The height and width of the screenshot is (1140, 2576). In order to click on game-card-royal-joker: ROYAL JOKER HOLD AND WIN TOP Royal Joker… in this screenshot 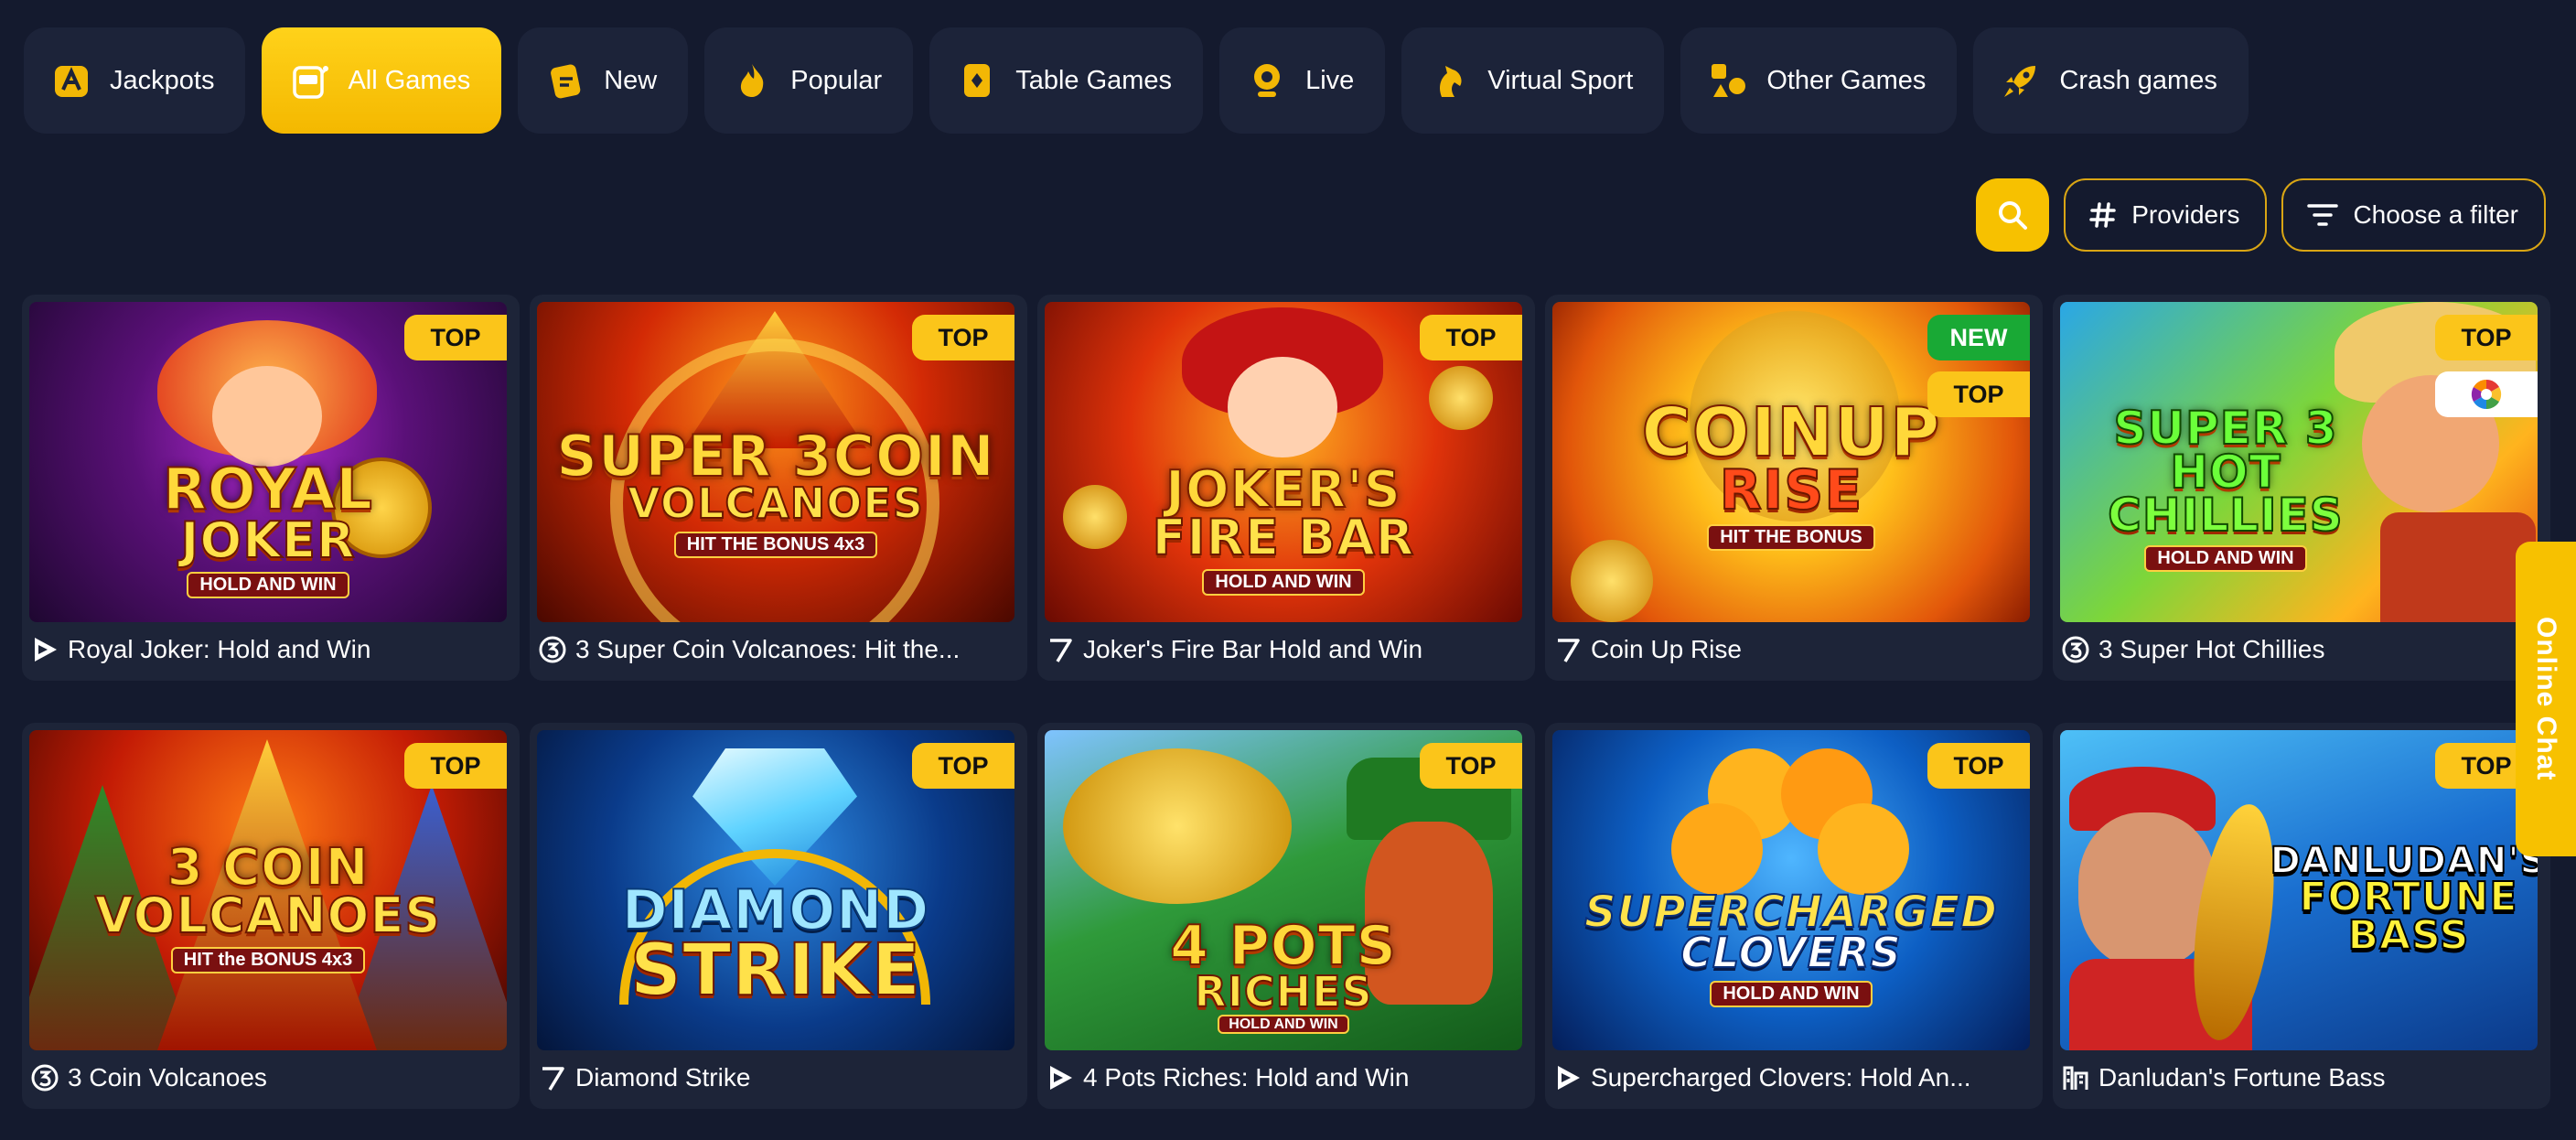, I will do `click(271, 488)`.